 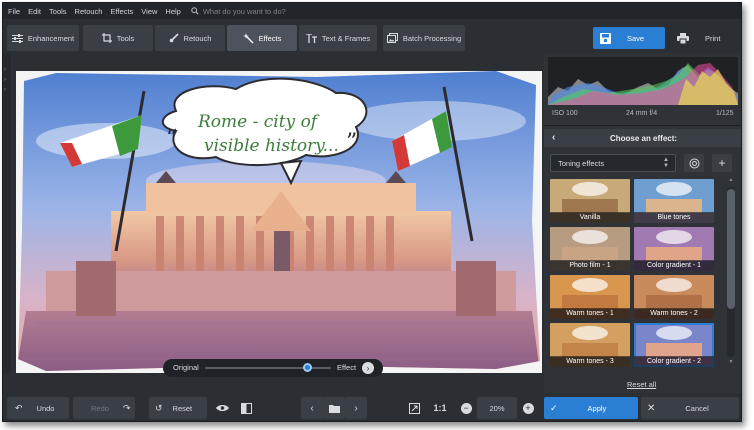 What do you see at coordinates (307, 367) in the screenshot?
I see `compare-handle` at bounding box center [307, 367].